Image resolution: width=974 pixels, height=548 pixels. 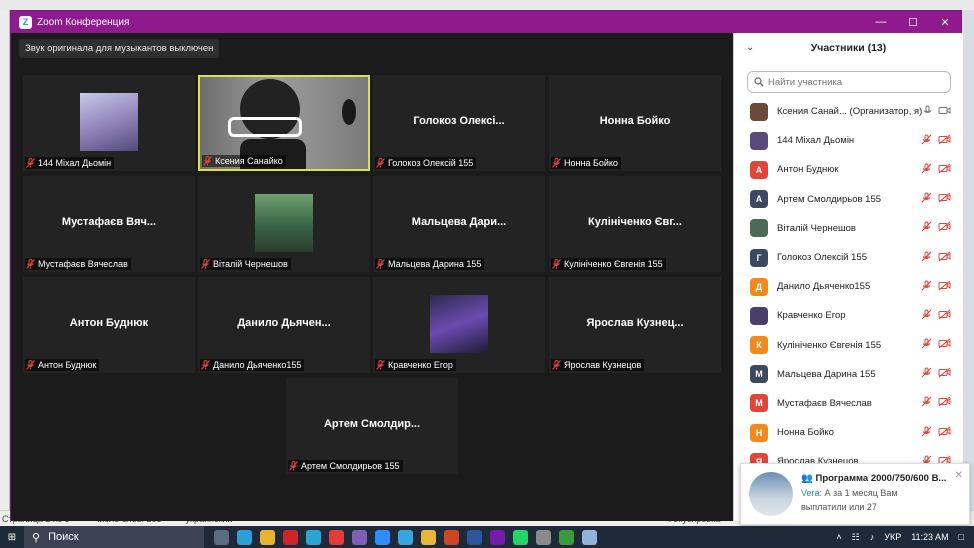 What do you see at coordinates (244, 537) in the screenshot?
I see `edge-icon` at bounding box center [244, 537].